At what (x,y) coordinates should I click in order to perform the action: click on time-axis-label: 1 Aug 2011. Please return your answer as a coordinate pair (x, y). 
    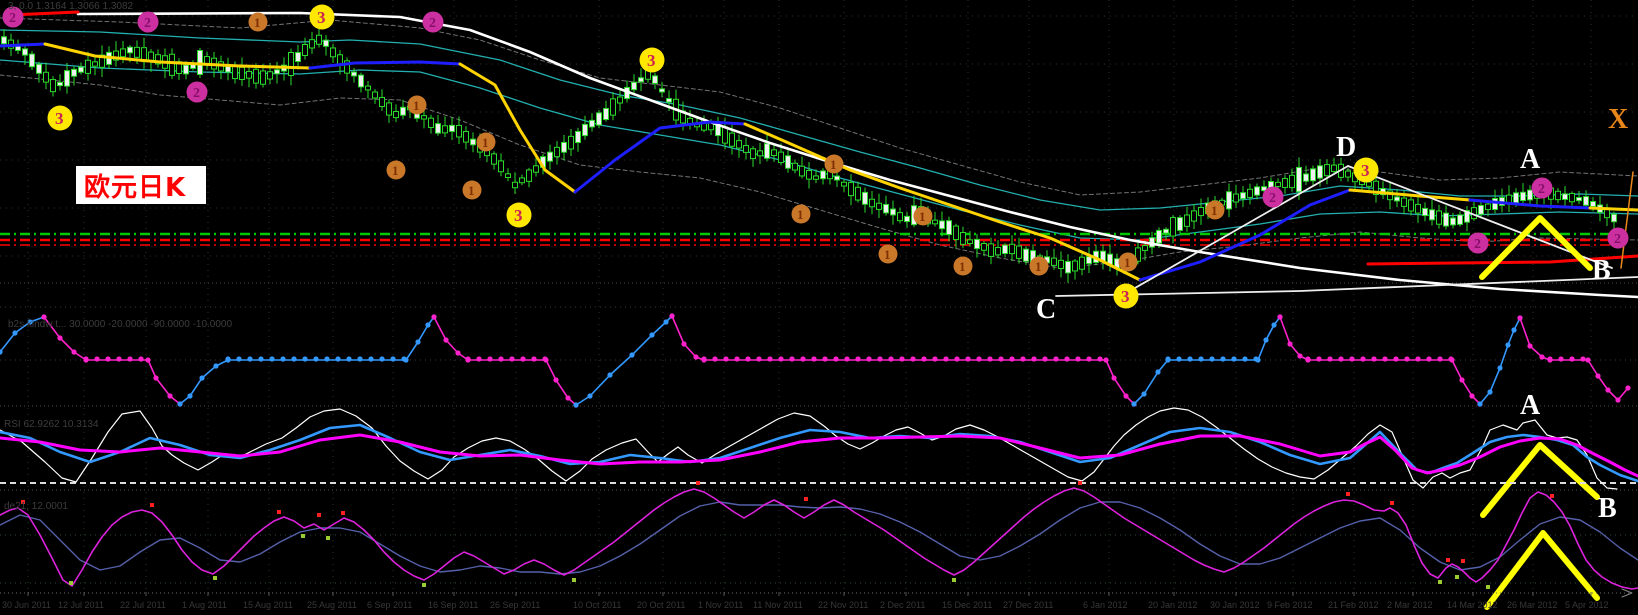
    Looking at the image, I should click on (204, 605).